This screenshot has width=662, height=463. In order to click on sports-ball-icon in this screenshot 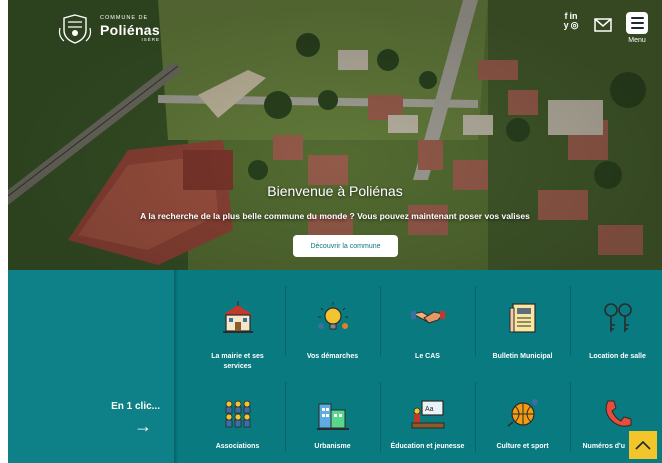, I will do `click(522, 413)`.